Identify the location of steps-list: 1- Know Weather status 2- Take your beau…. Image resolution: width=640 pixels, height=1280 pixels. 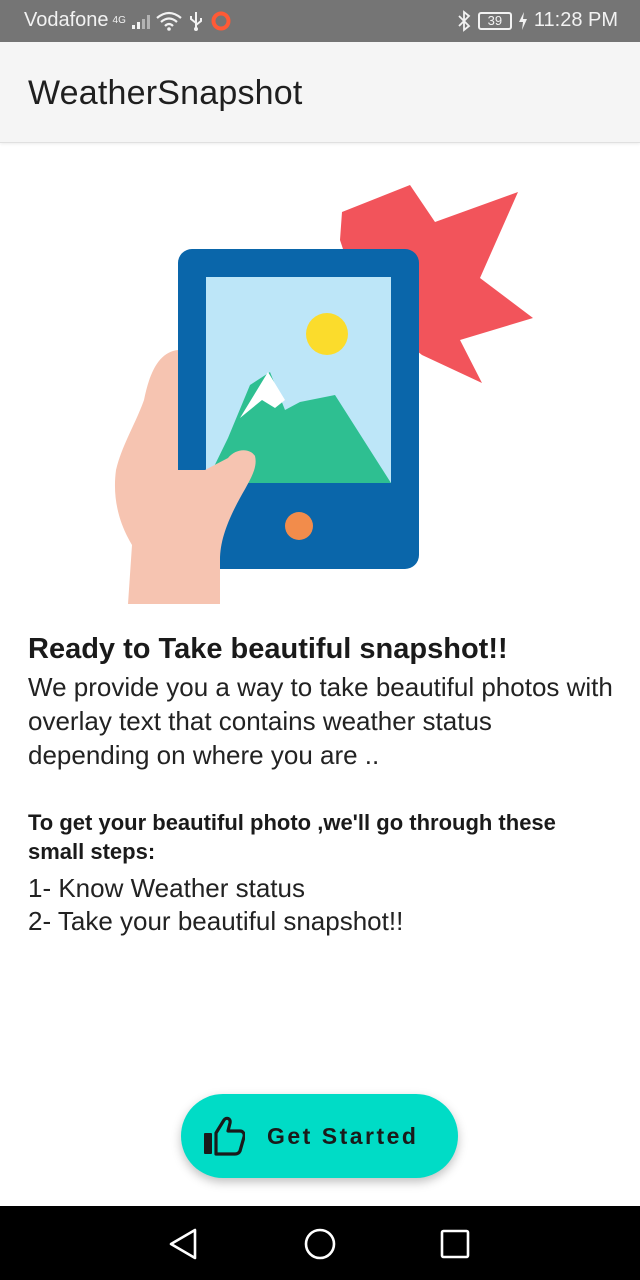
(323, 905).